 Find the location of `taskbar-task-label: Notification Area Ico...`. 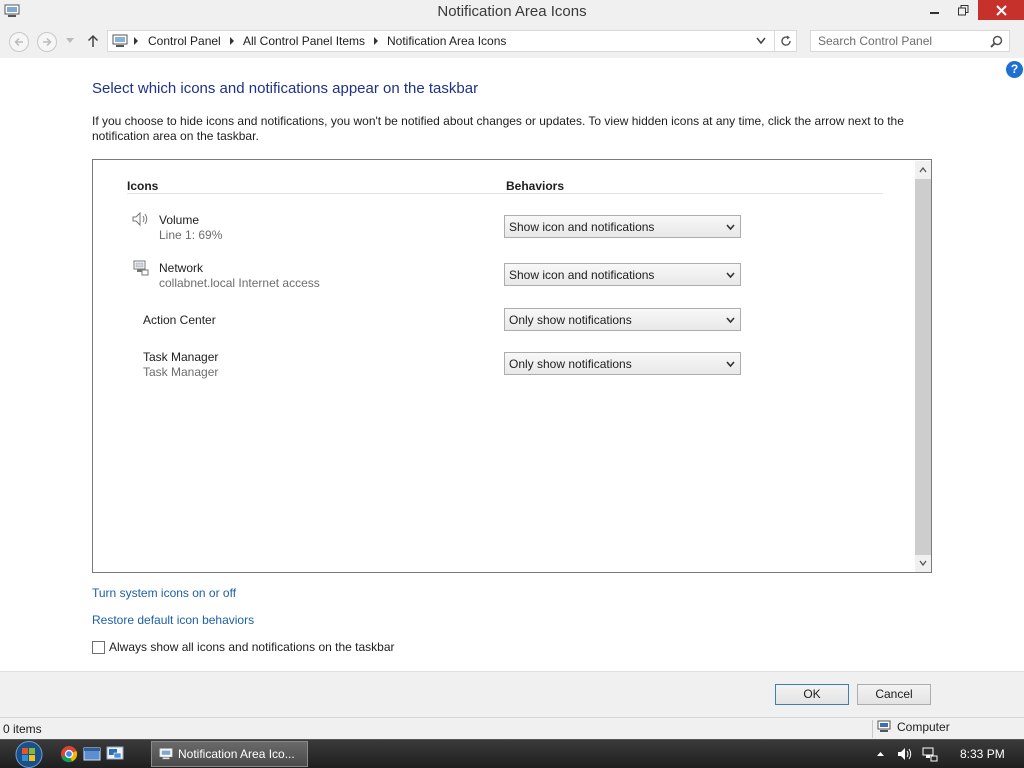

taskbar-task-label: Notification Area Ico... is located at coordinates (236, 754).